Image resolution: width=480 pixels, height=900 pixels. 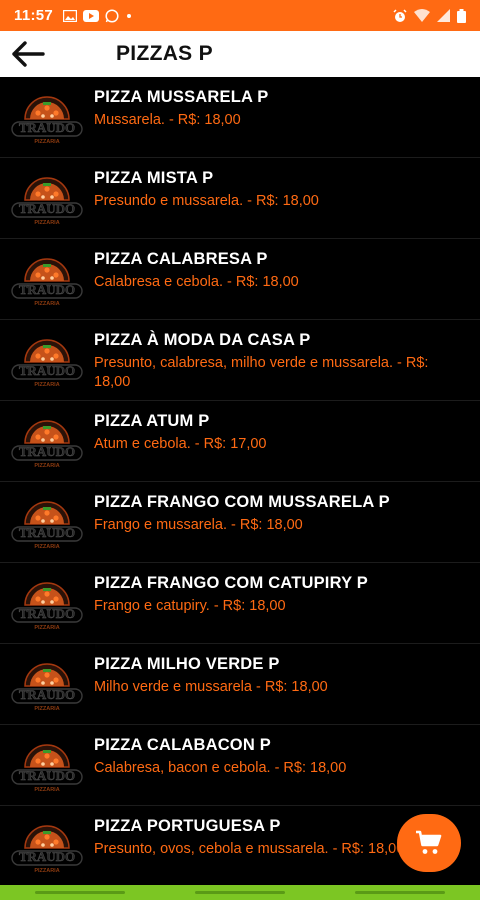 What do you see at coordinates (461, 15) in the screenshot?
I see `battery-icon` at bounding box center [461, 15].